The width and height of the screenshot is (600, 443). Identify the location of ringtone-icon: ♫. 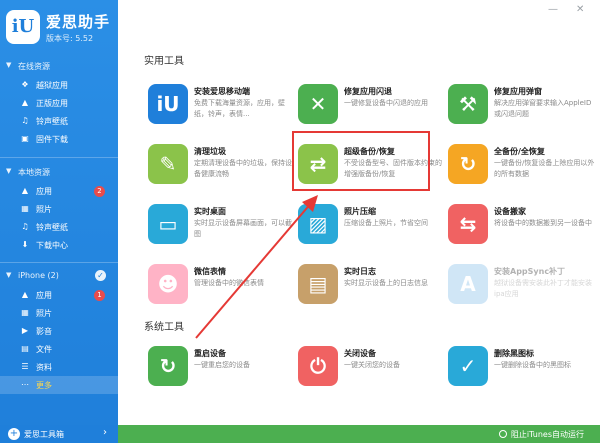
(25, 226).